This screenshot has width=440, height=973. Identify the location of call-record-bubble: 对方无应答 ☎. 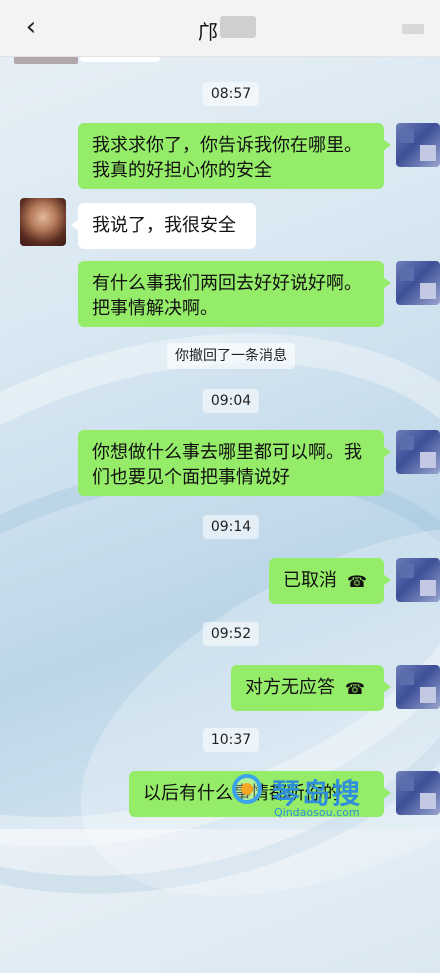
(311, 688).